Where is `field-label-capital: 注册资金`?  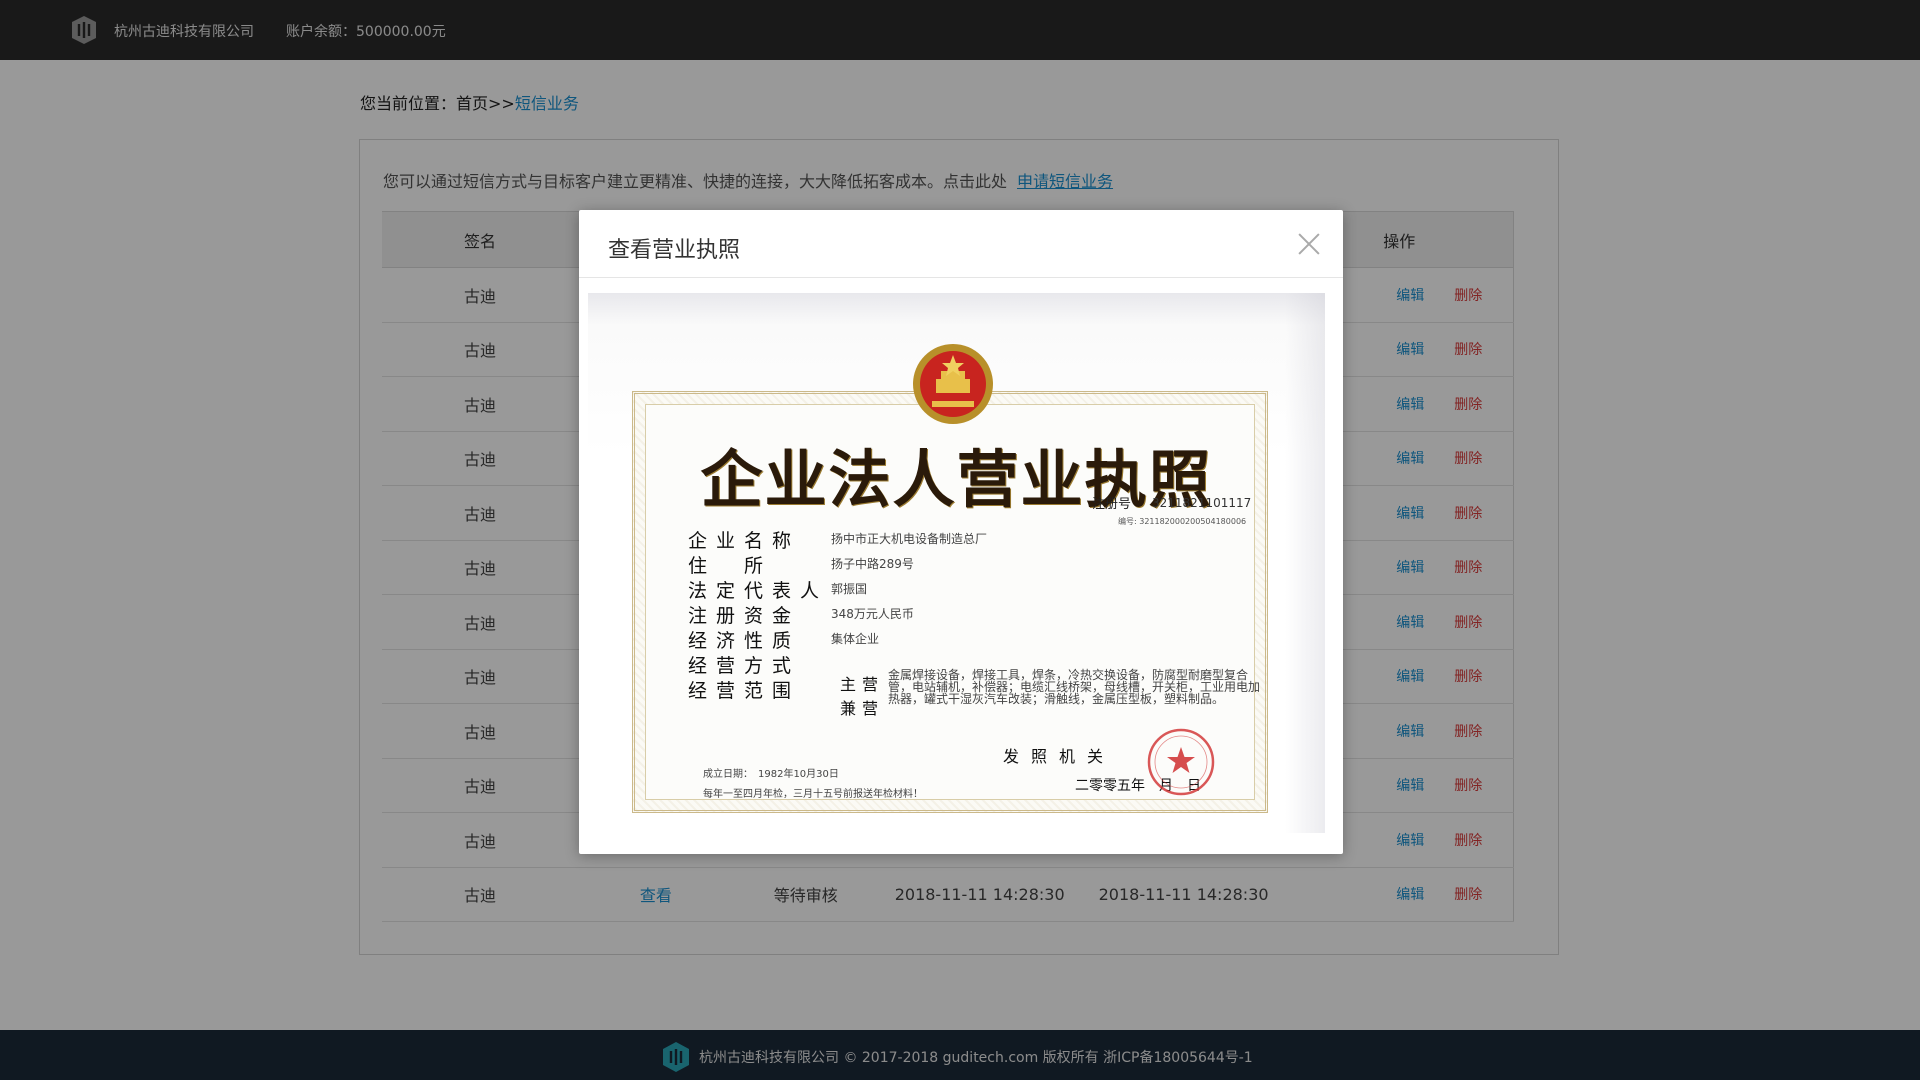
field-label-capital: 注册资金 is located at coordinates (744, 616).